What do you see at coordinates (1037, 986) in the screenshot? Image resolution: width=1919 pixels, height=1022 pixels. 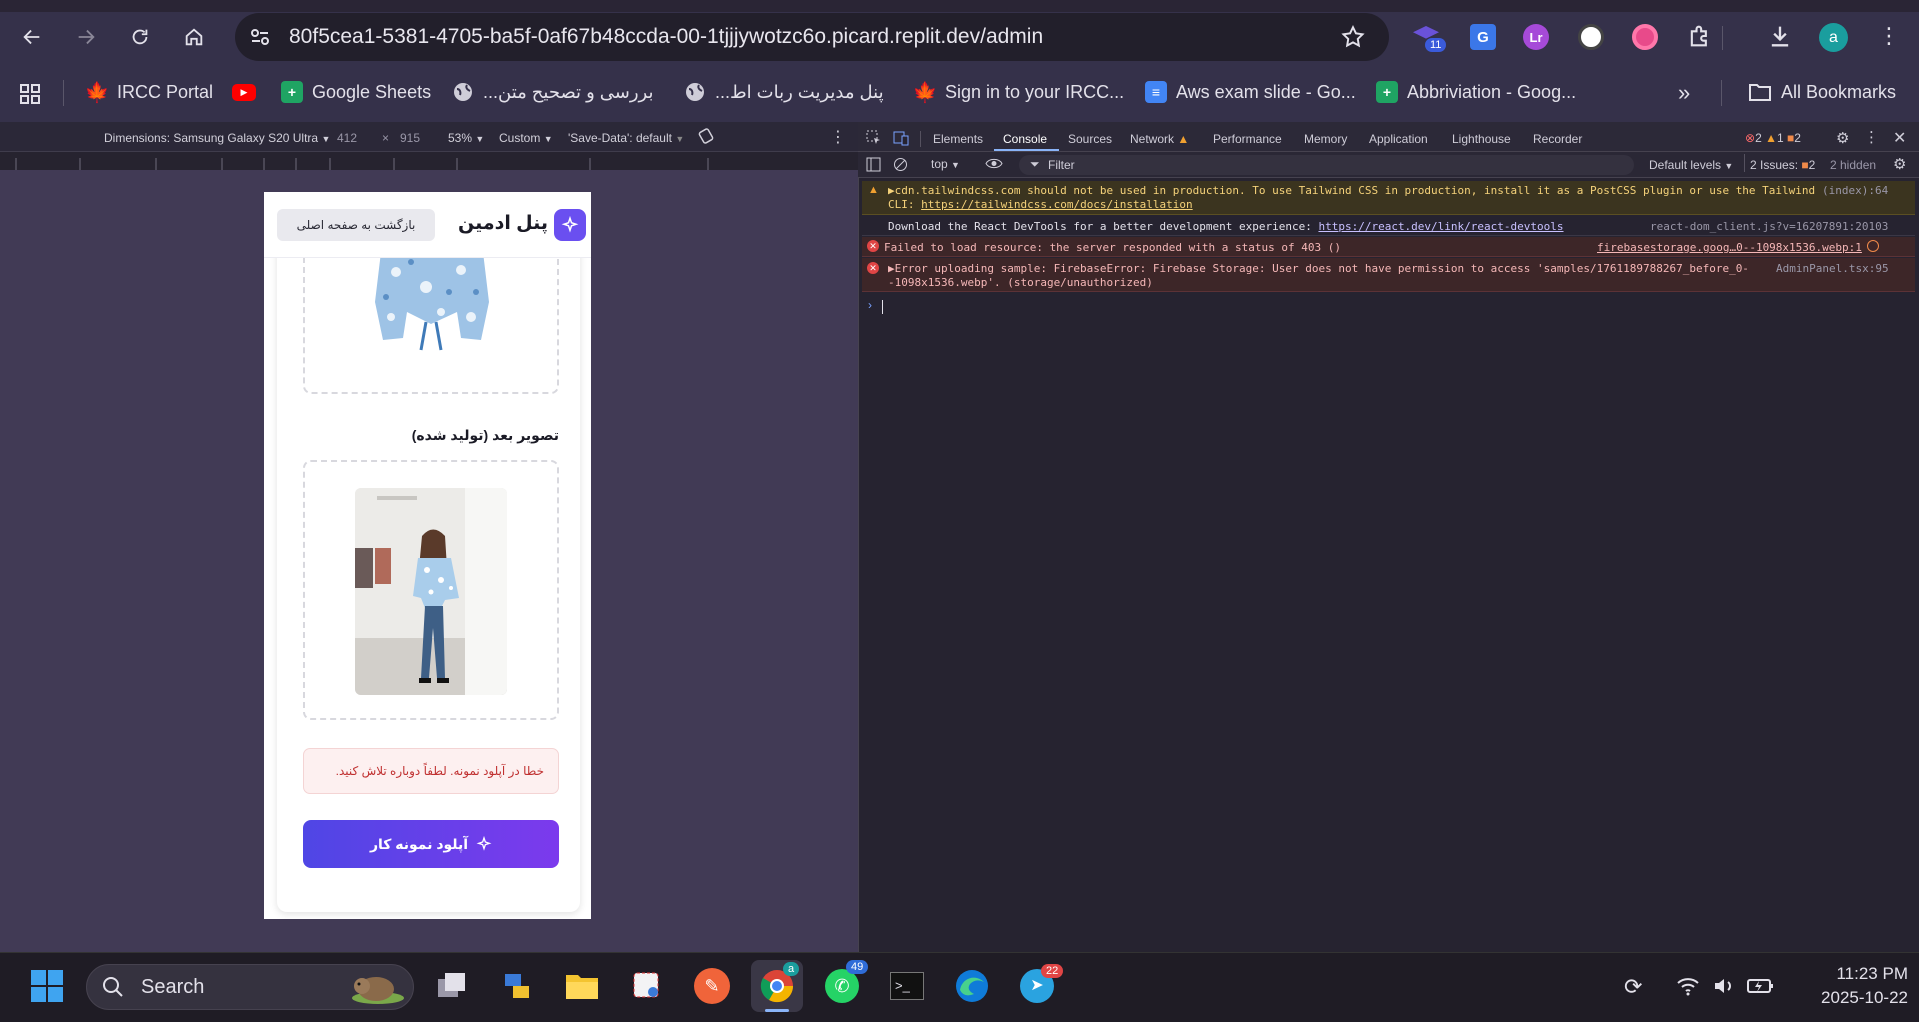 I see `telegram-icon: ➤ 22` at bounding box center [1037, 986].